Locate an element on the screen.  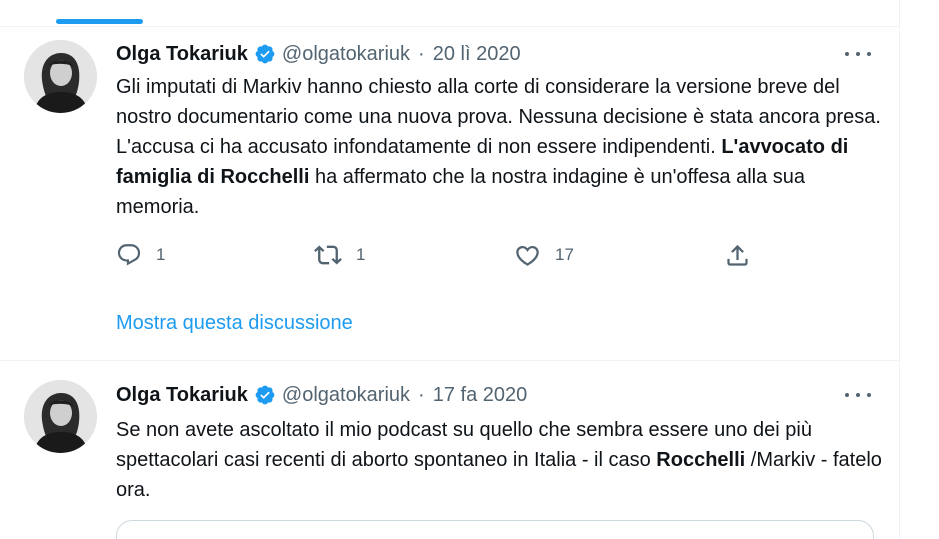
tweet-header: Olga Tokariuk @olgatokariuk · 20 lì 2020 is located at coordinates (318, 54).